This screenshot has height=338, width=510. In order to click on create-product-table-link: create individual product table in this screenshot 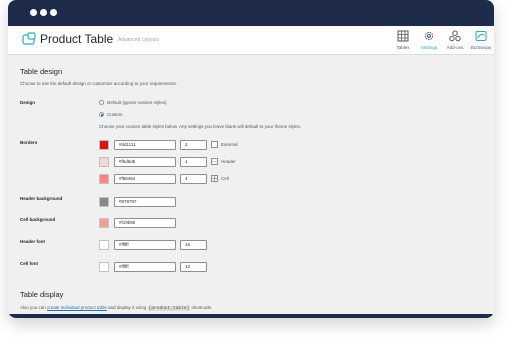, I will do `click(77, 307)`.